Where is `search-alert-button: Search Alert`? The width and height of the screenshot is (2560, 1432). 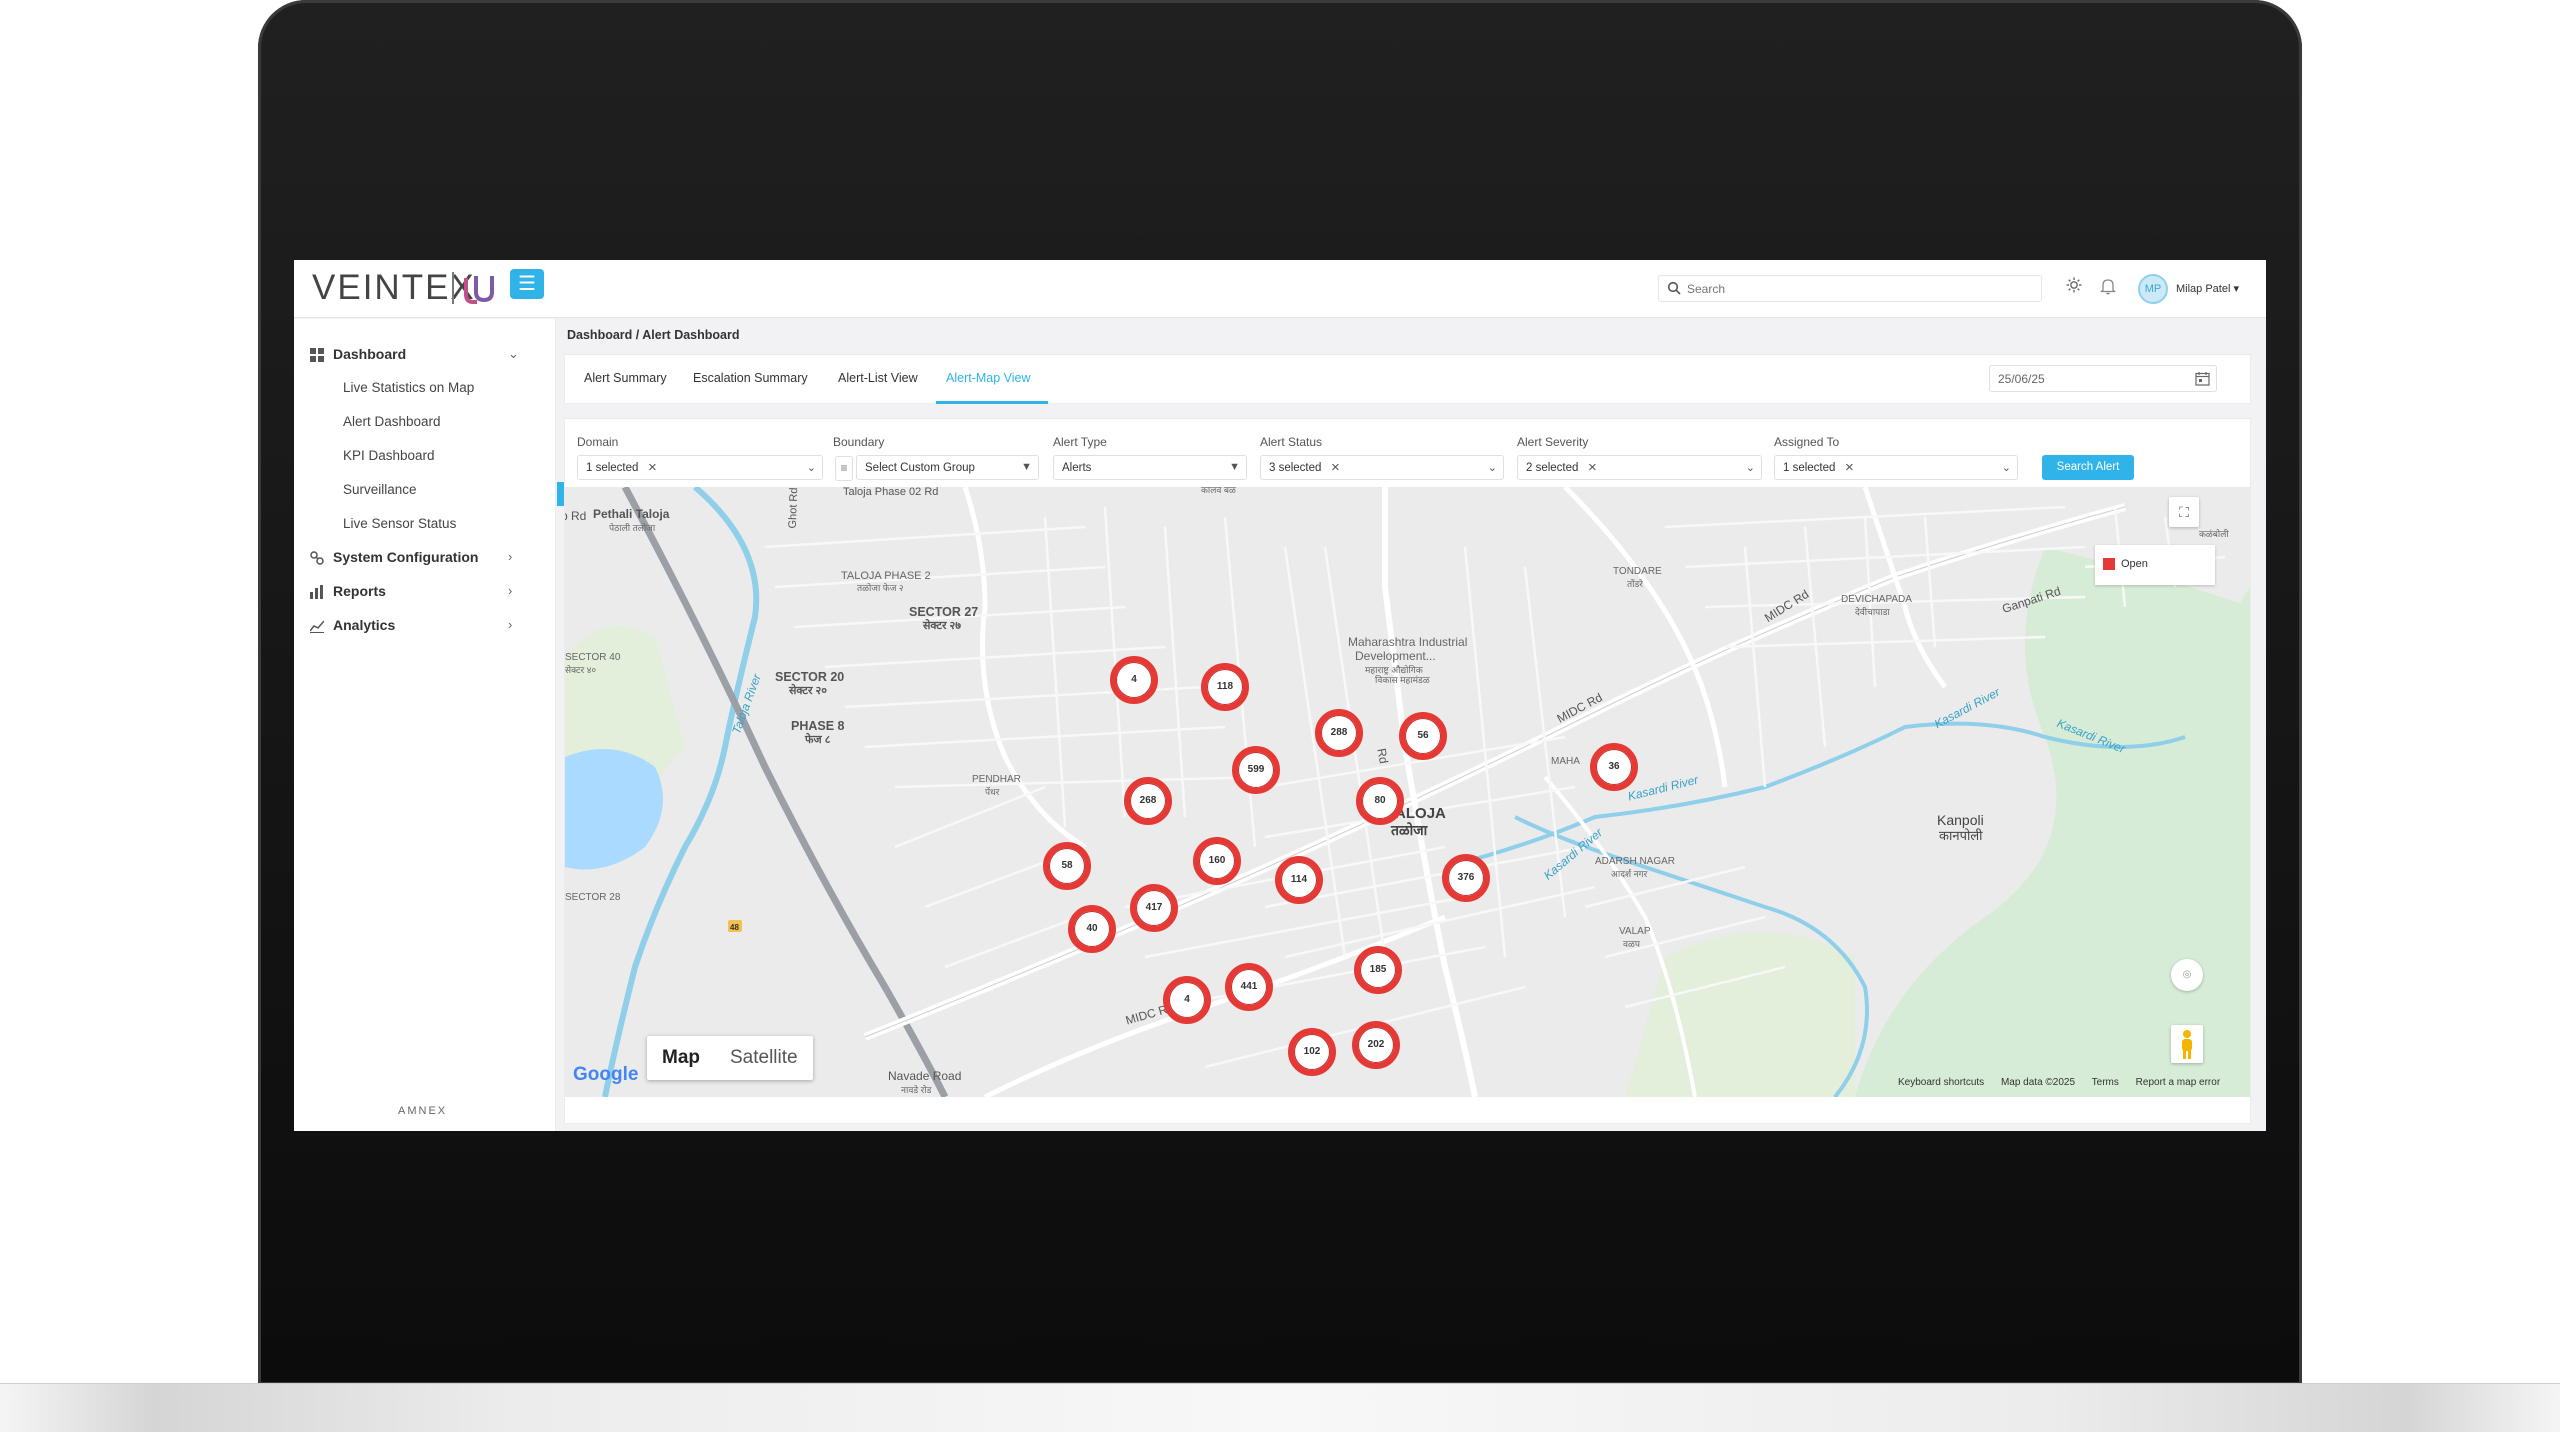
search-alert-button: Search Alert is located at coordinates (2088, 467).